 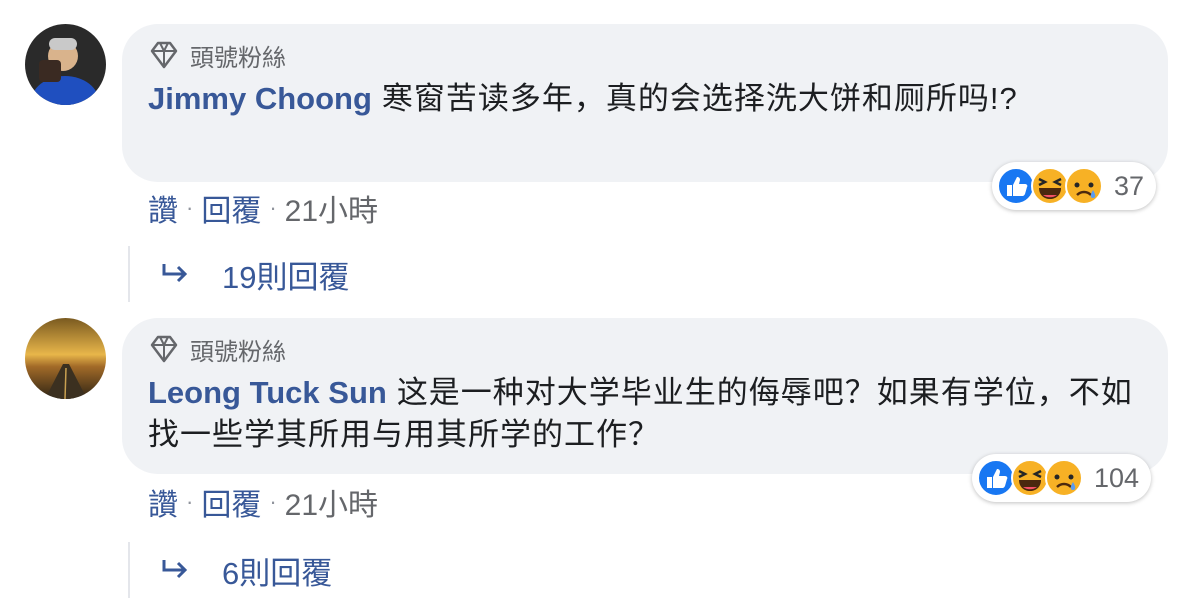 I want to click on author-name: Jimmy Choong, so click(x=260, y=98).